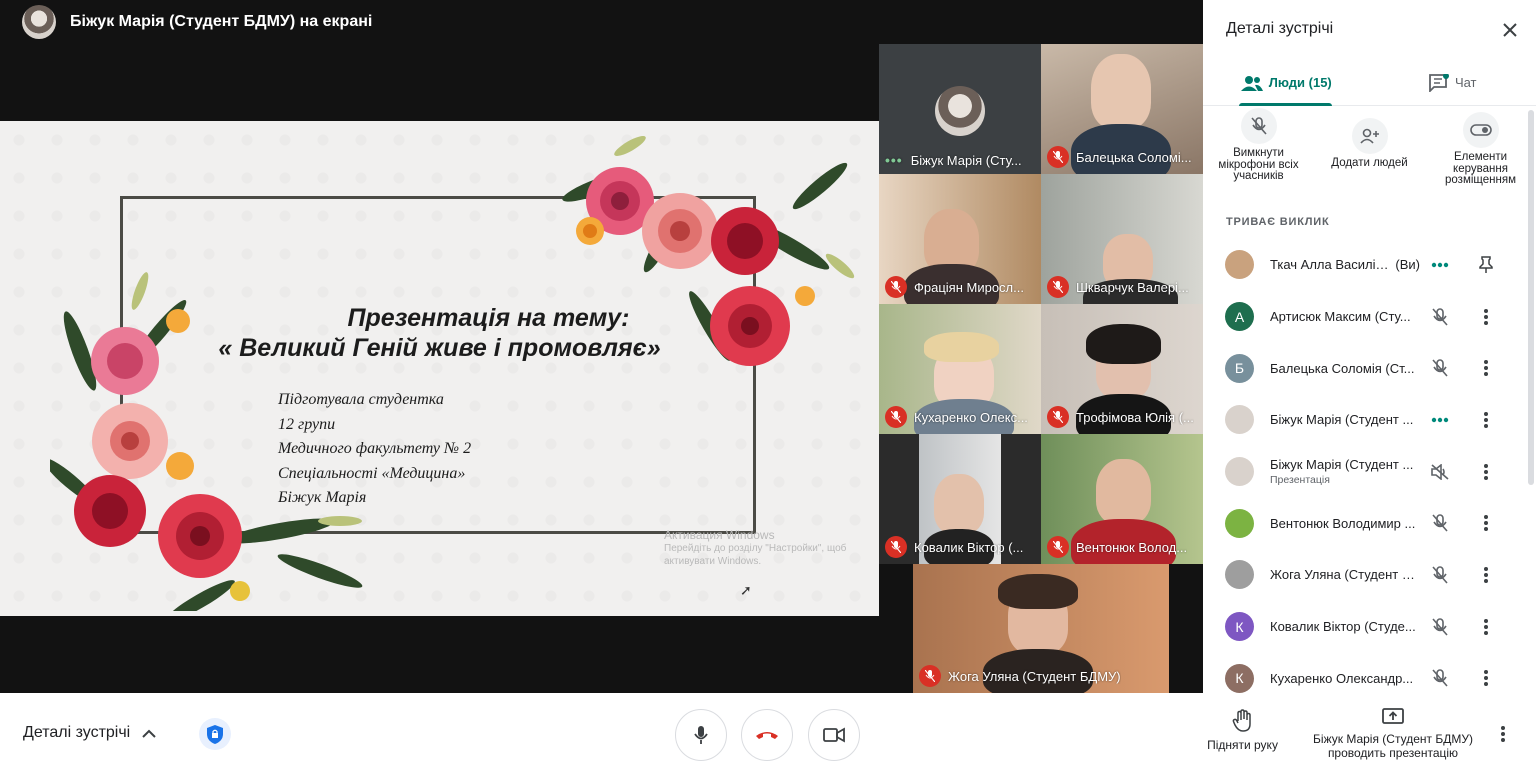 This screenshot has height=775, width=1536. Describe the element at coordinates (215, 734) in the screenshot. I see `security-shield-button` at that location.